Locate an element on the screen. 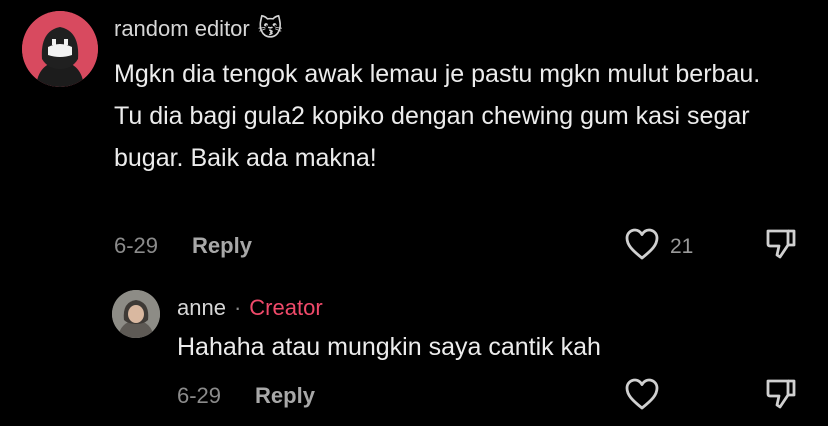 Image resolution: width=828 pixels, height=426 pixels. reply-avatar is located at coordinates (136, 314).